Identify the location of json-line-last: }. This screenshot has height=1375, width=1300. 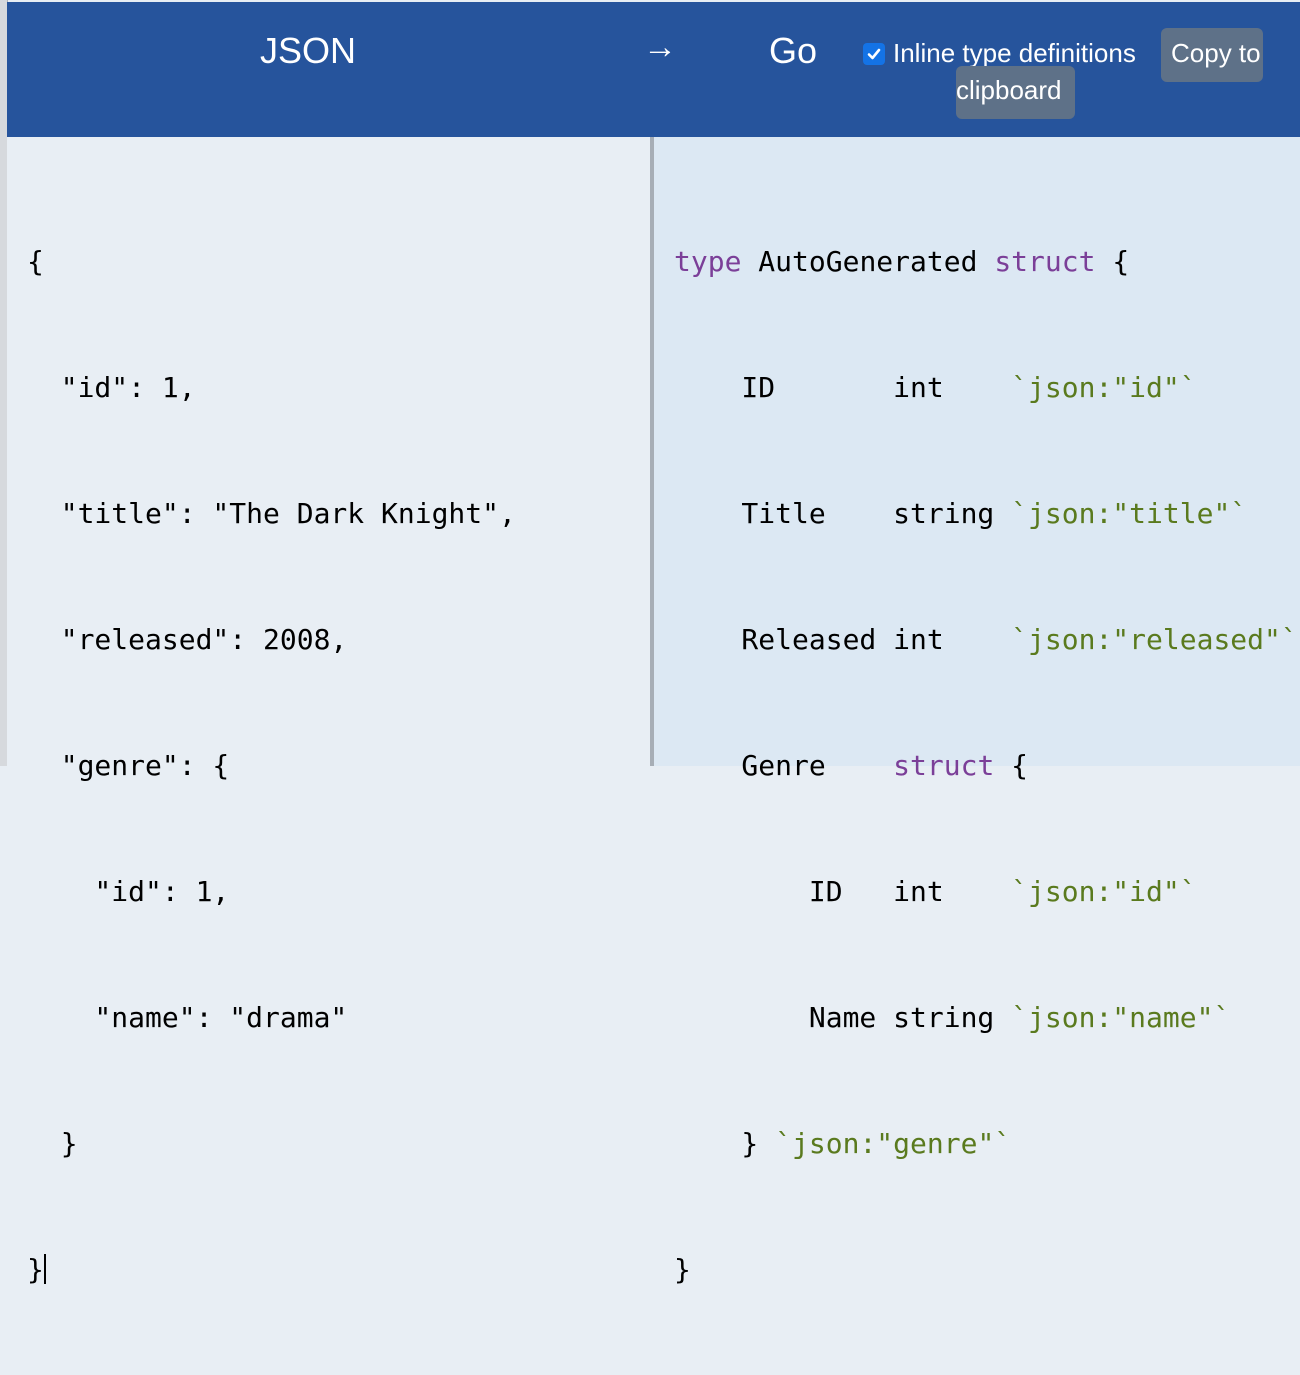
(36, 1269).